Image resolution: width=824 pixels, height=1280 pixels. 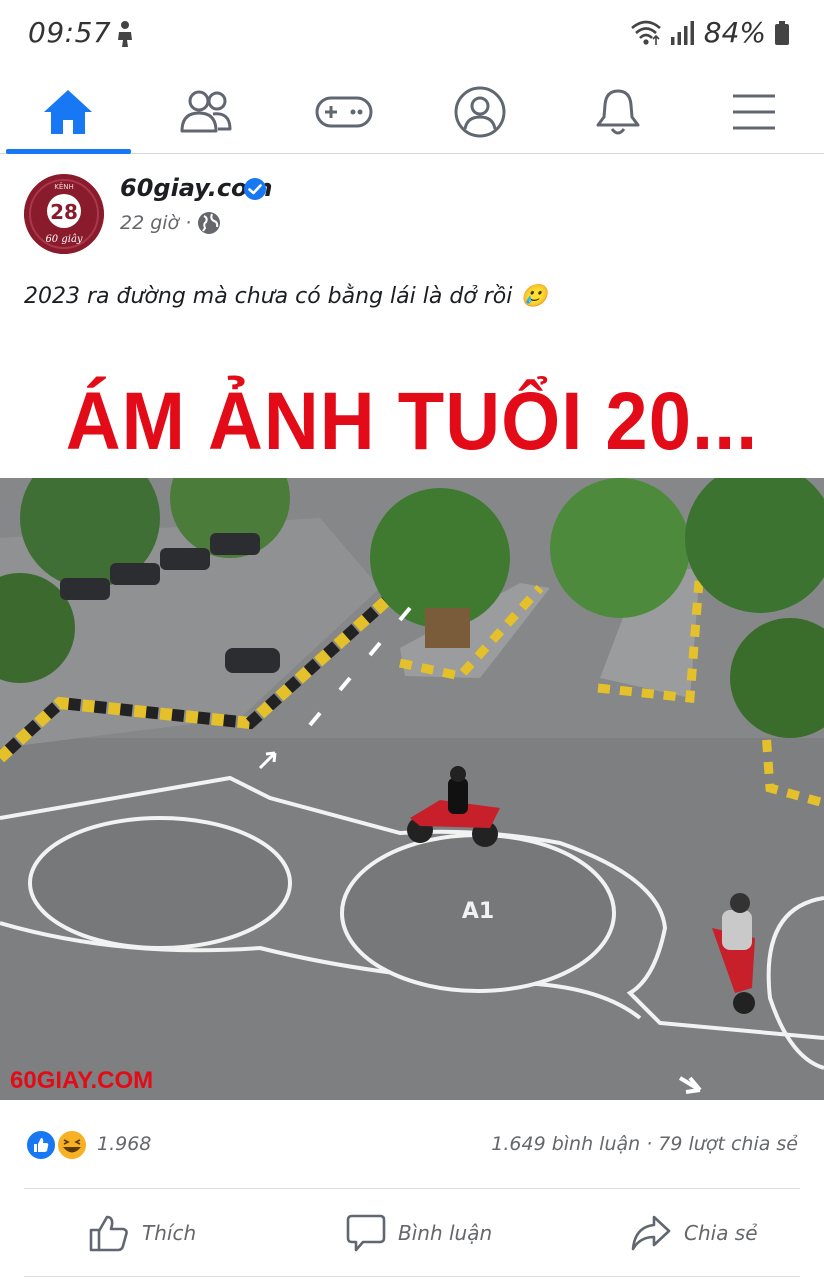 I want to click on nav-friends, so click(x=206, y=112).